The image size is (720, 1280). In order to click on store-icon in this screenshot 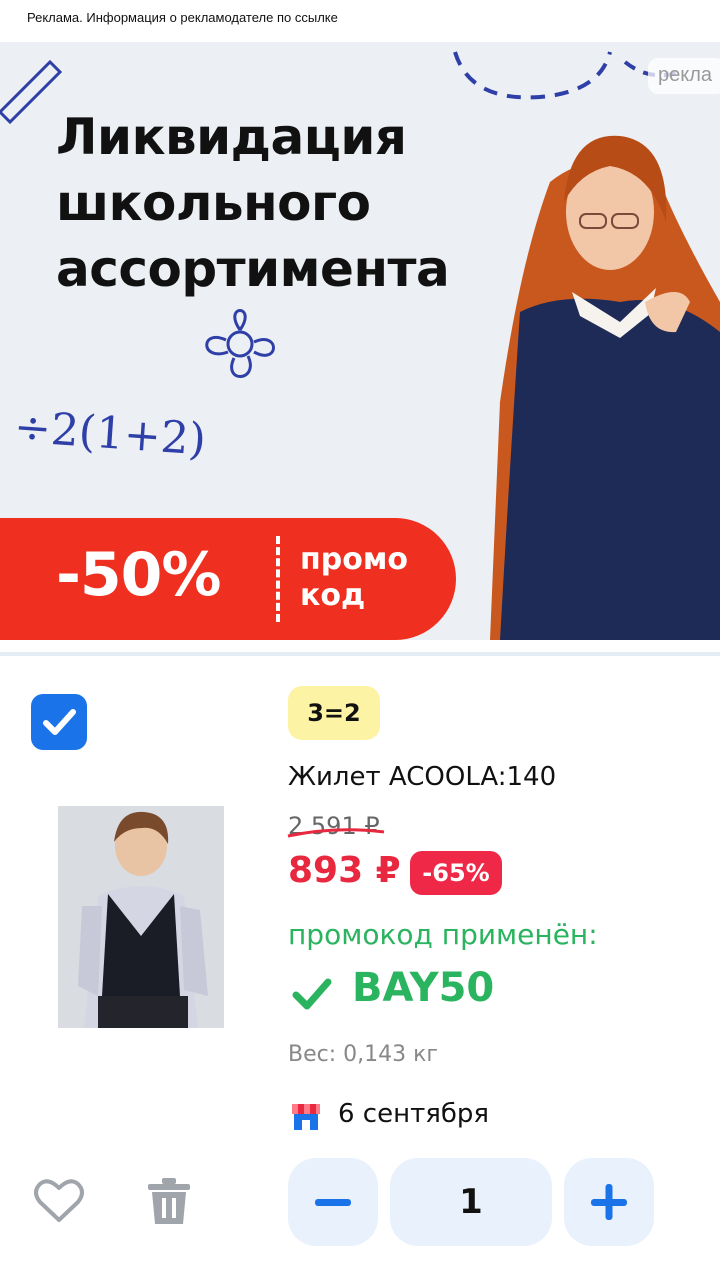, I will do `click(306, 1117)`.